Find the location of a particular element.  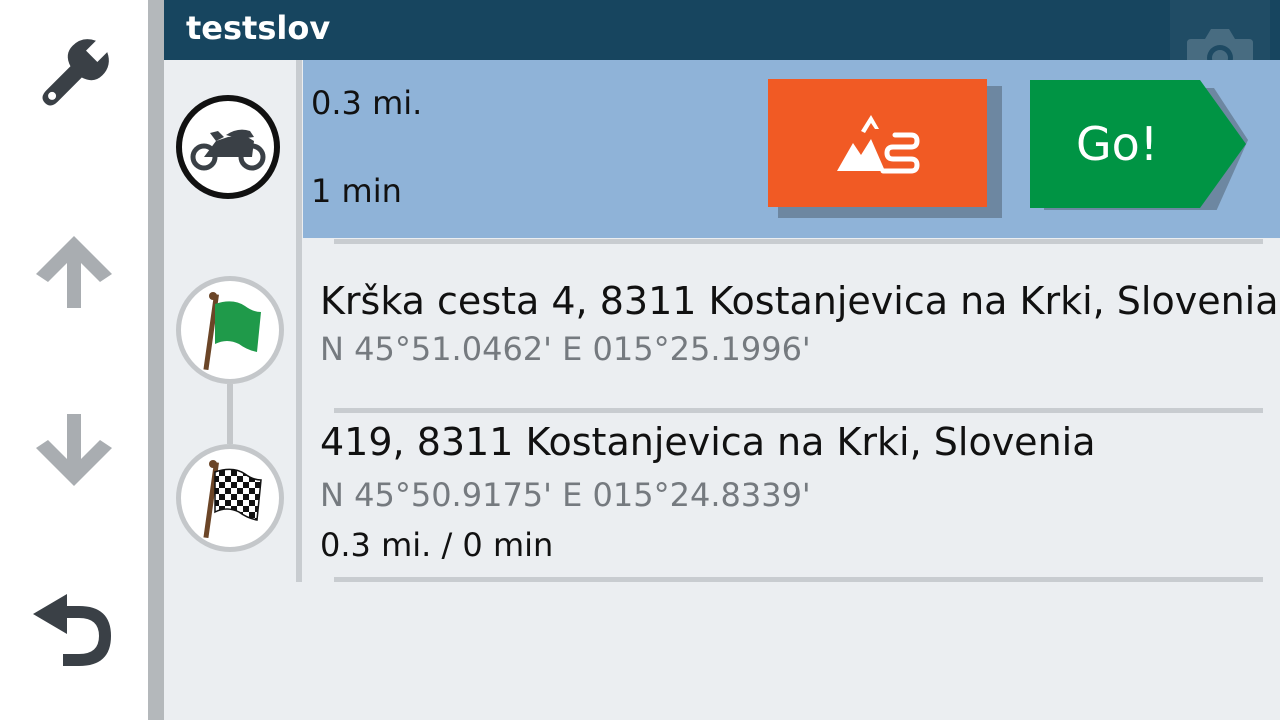

stop-2-leg-info: 0.3 mi. / 0 min is located at coordinates (437, 545).